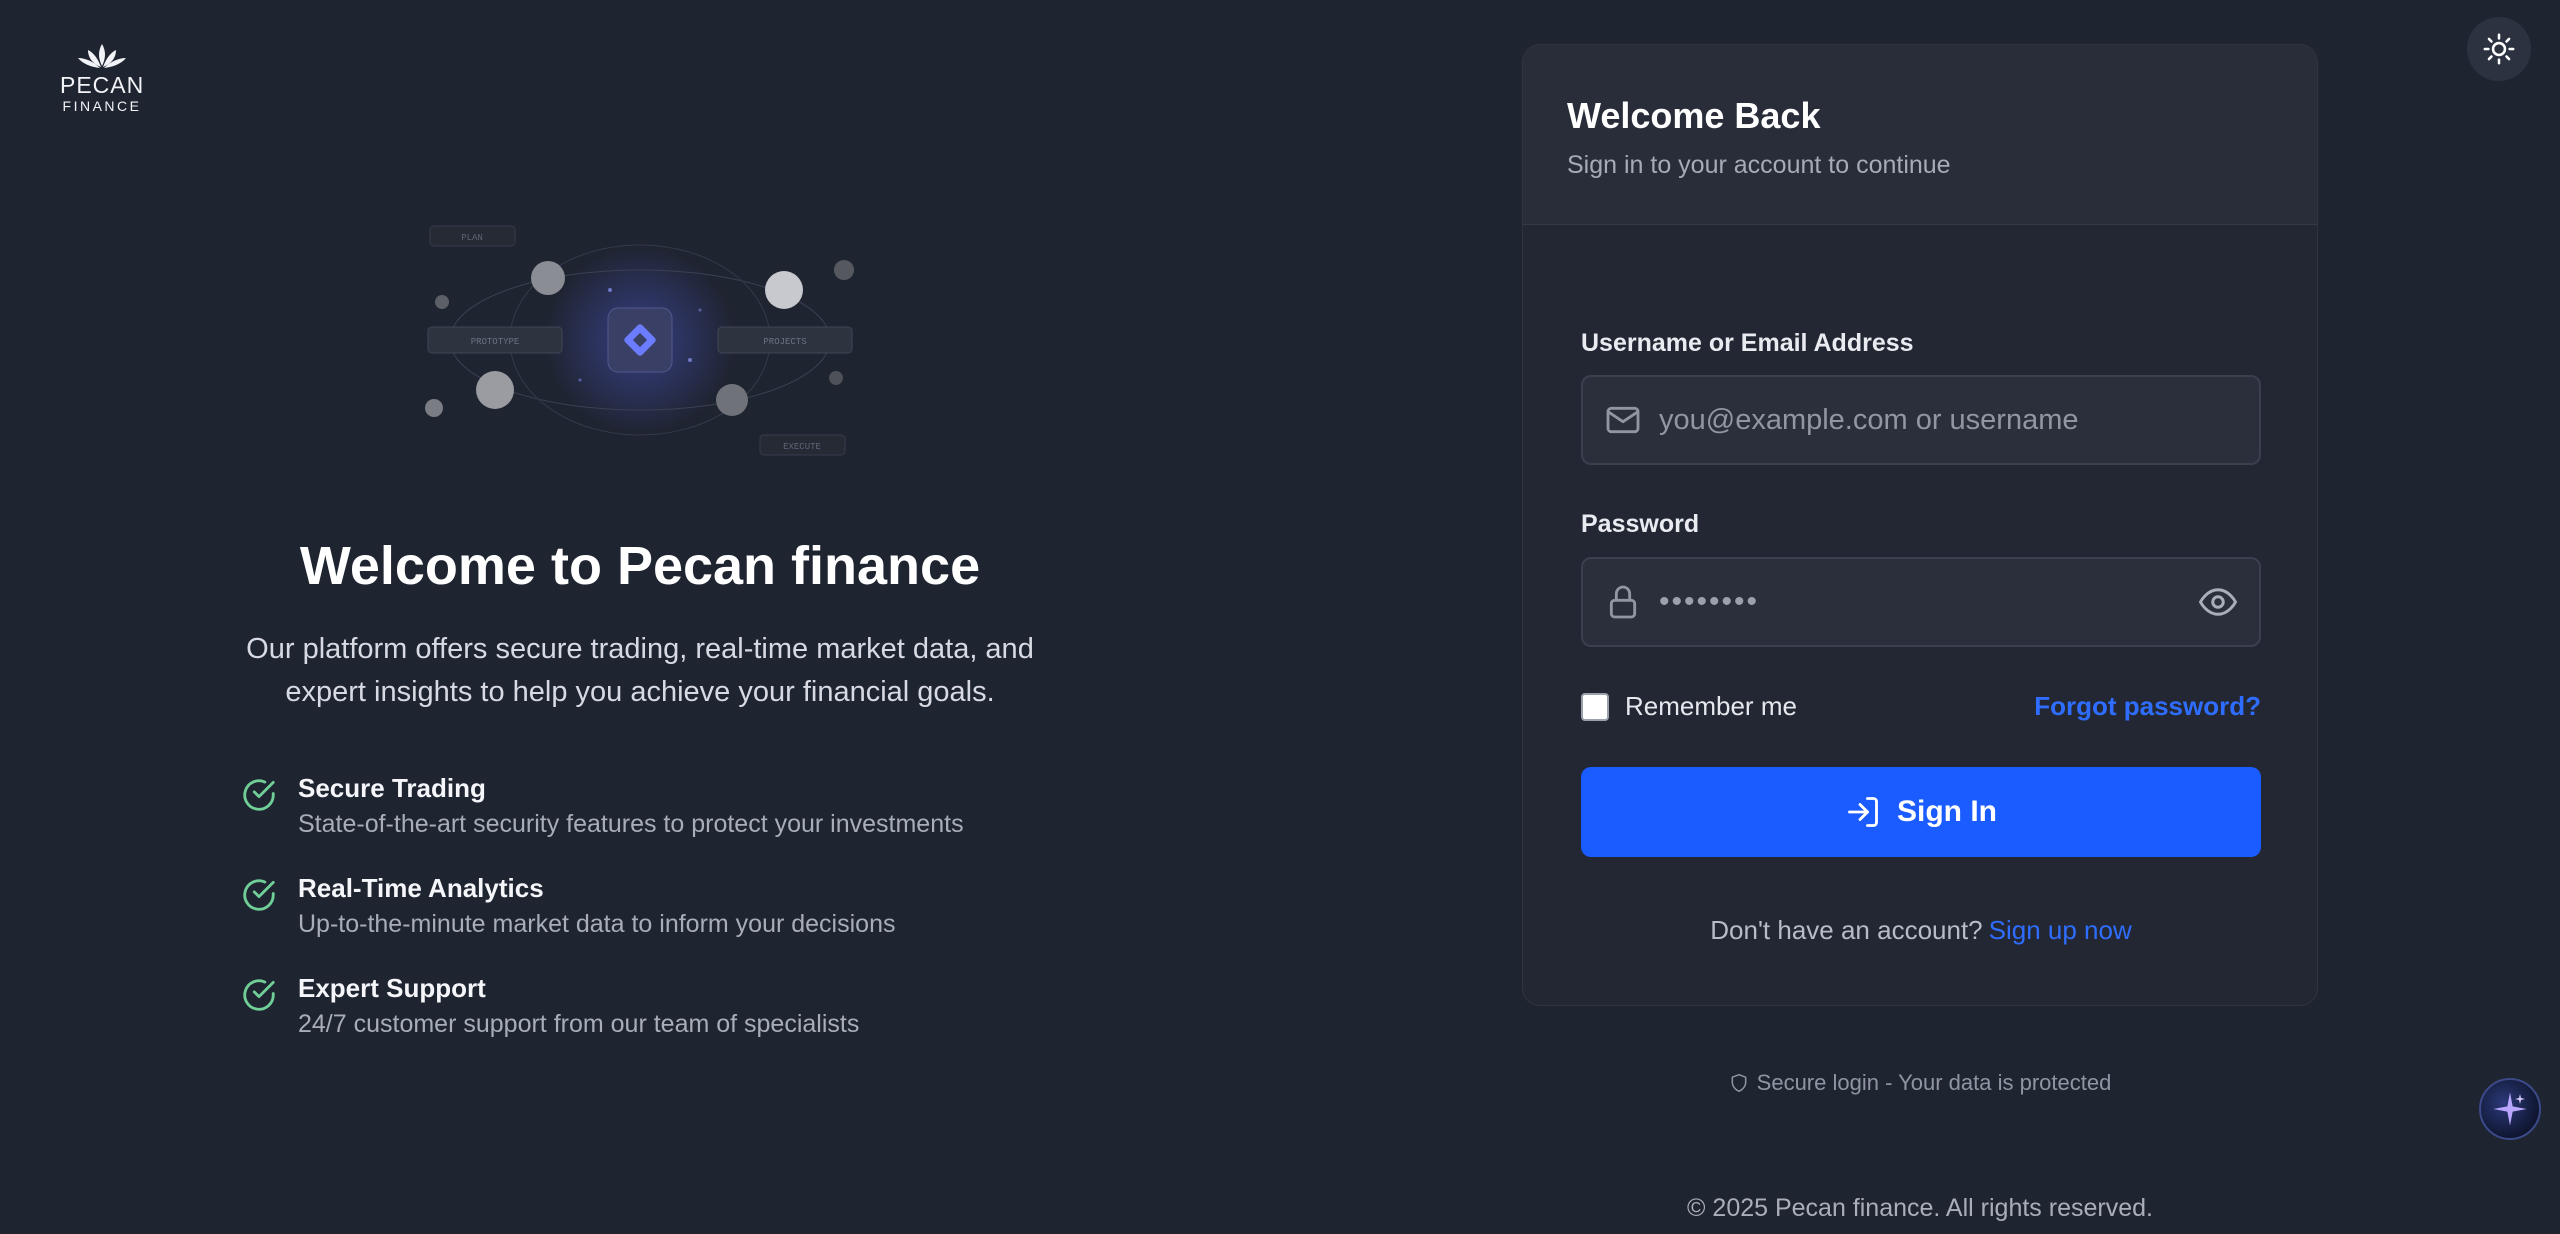 The image size is (2560, 1234). What do you see at coordinates (1959, 420) in the screenshot?
I see `username-input` at bounding box center [1959, 420].